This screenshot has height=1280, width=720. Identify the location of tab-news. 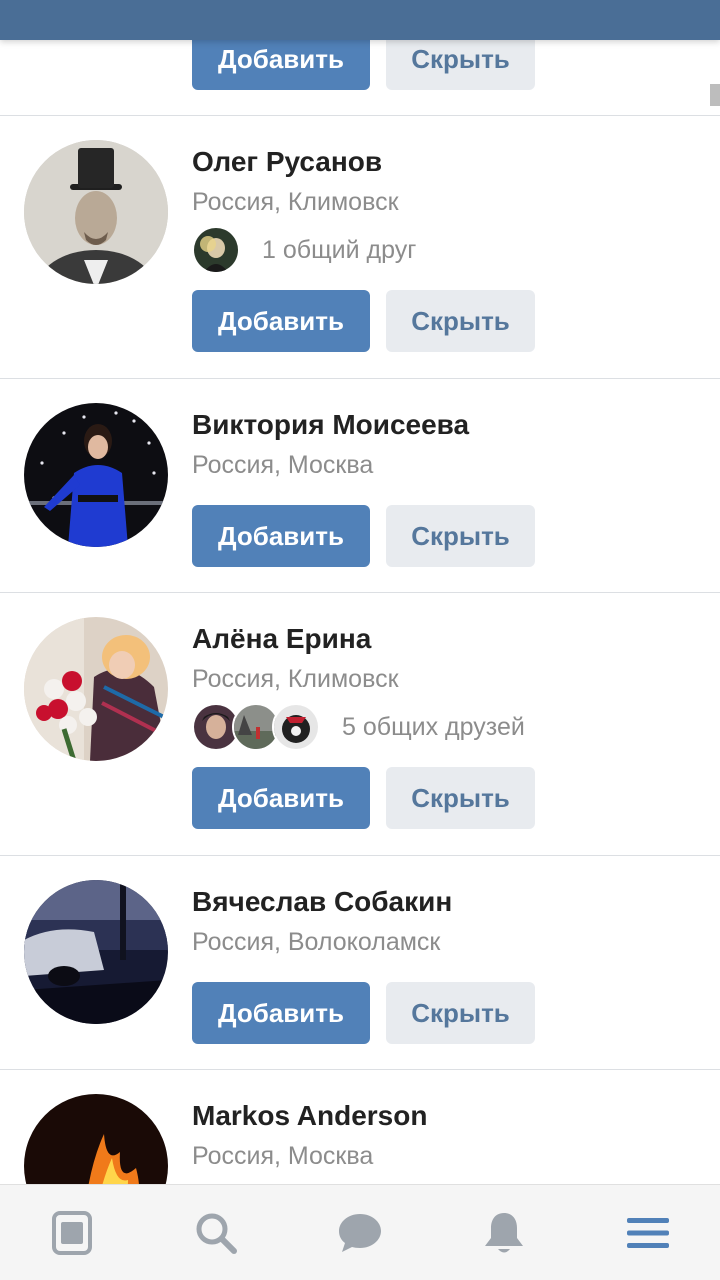
(72, 1232).